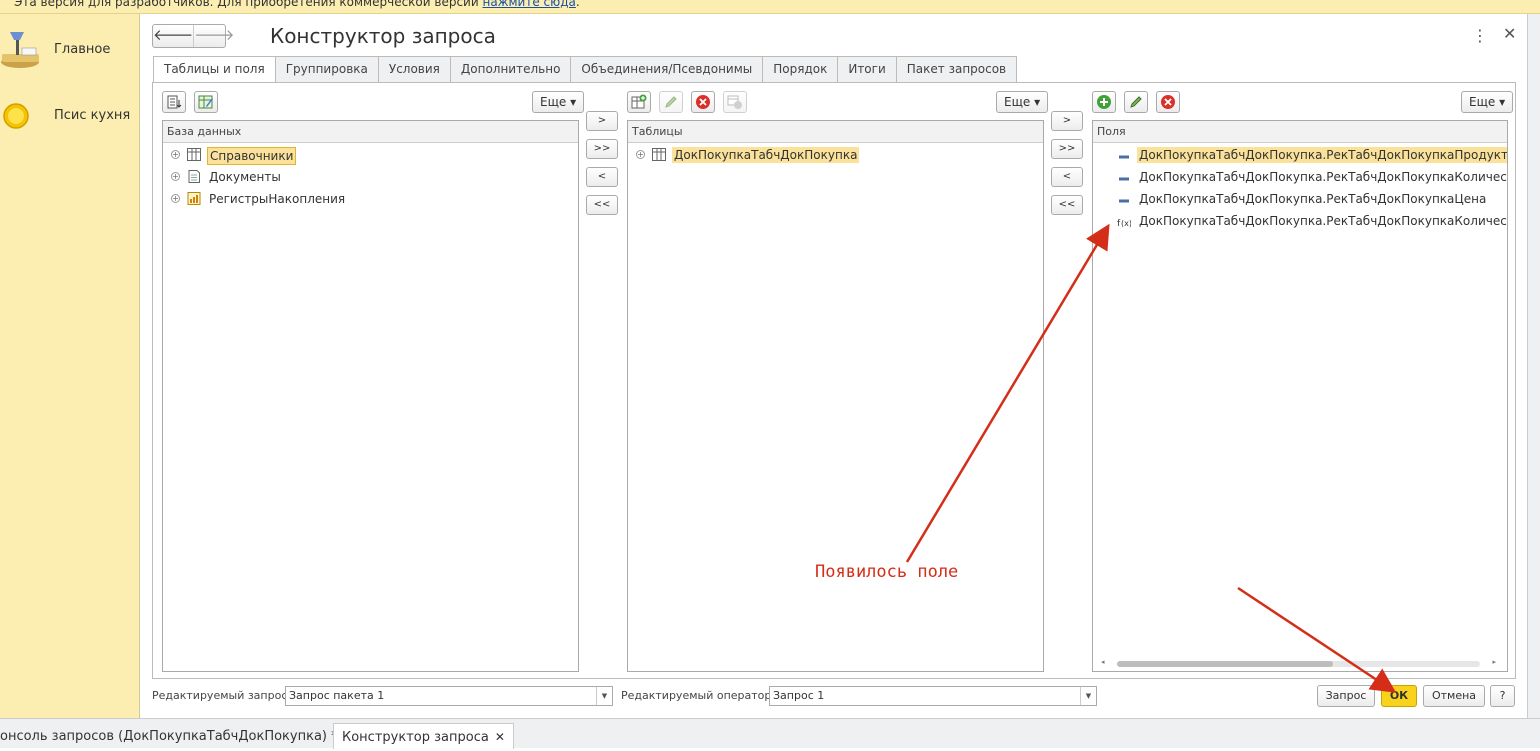  I want to click on right-edge-strip, so click(1533, 366).